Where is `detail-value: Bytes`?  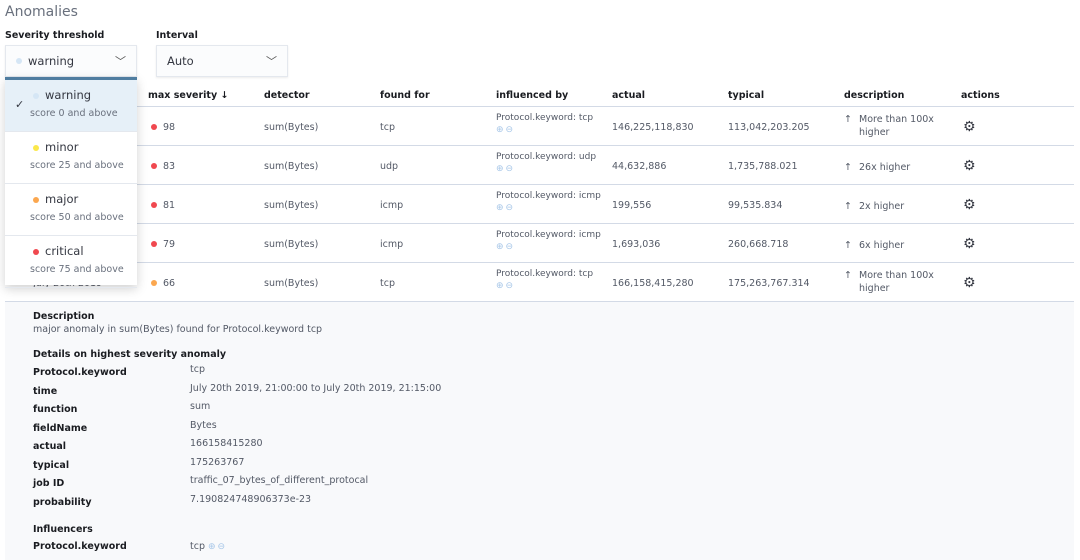 detail-value: Bytes is located at coordinates (203, 425).